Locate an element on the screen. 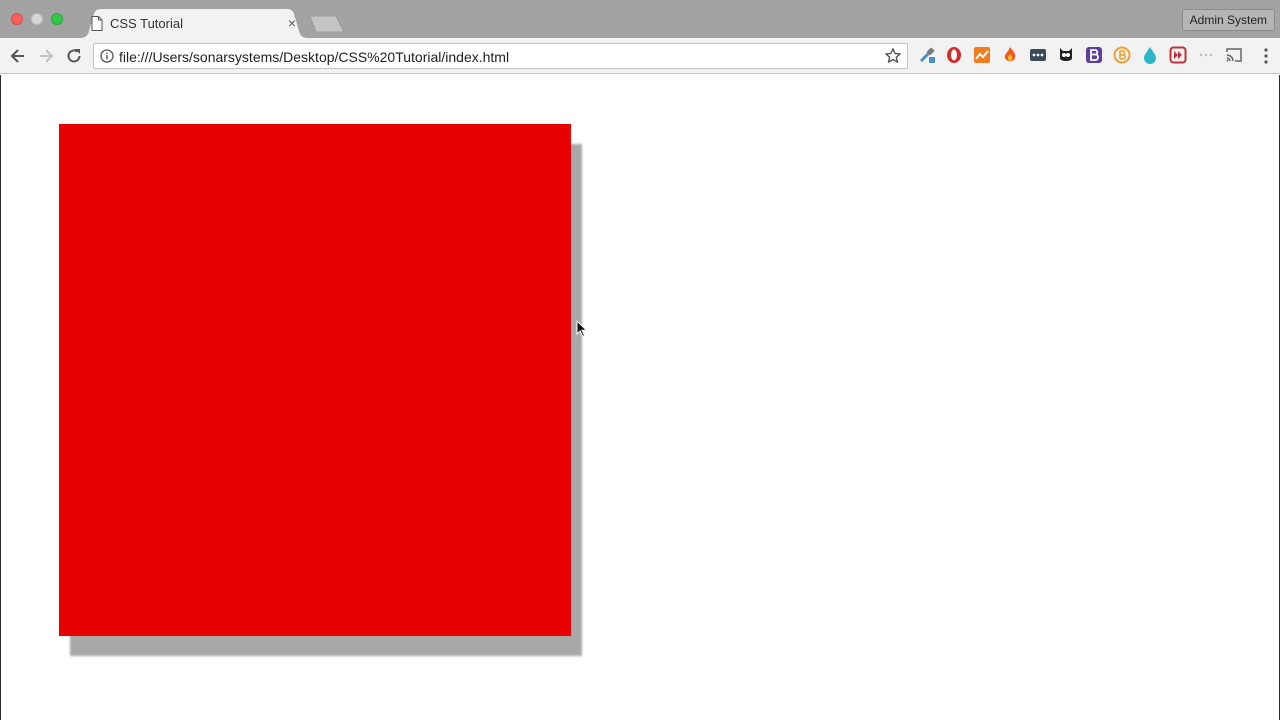 The height and width of the screenshot is (720, 1280). tab-title: CSS Tutorial is located at coordinates (146, 23).